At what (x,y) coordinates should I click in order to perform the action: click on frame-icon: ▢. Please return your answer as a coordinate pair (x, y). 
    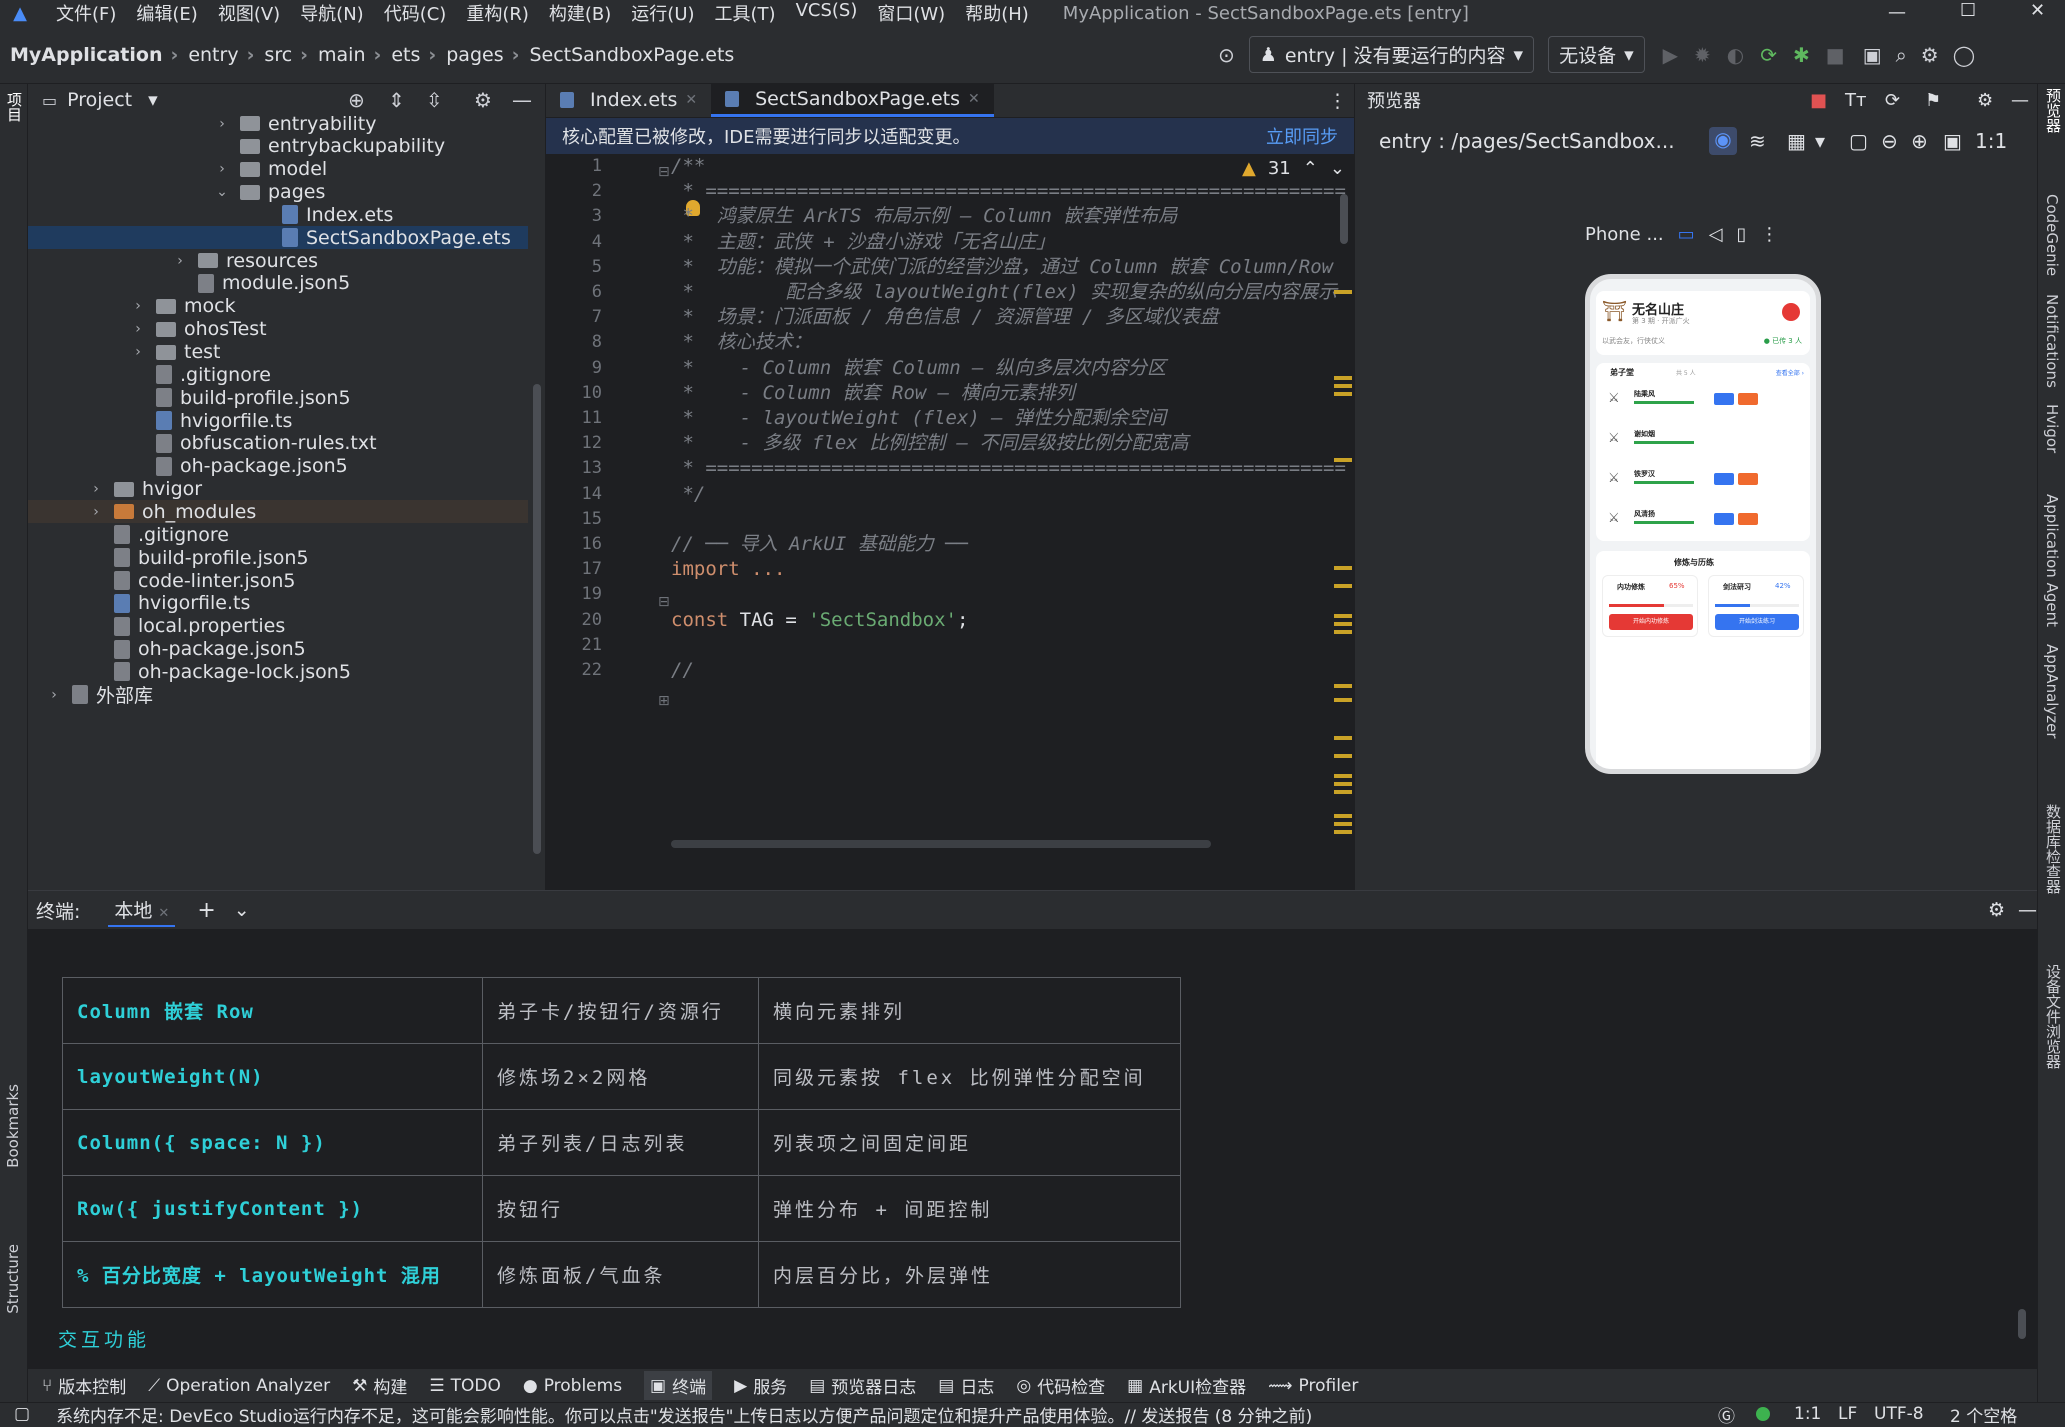
    Looking at the image, I should click on (1858, 141).